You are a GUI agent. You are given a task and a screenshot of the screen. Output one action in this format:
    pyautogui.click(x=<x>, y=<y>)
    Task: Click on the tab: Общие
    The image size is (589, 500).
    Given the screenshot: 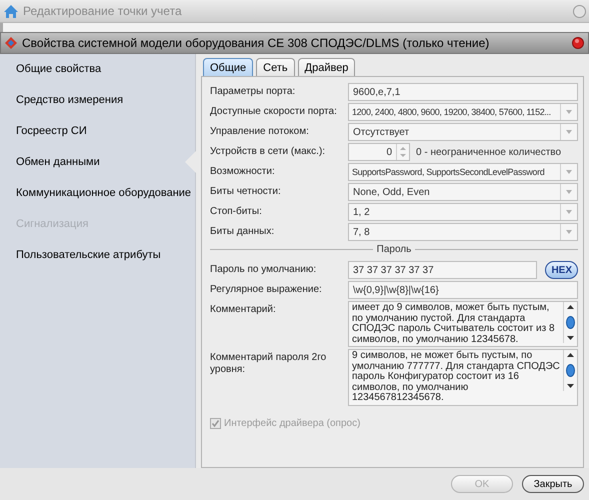 What is the action you would take?
    pyautogui.click(x=228, y=67)
    